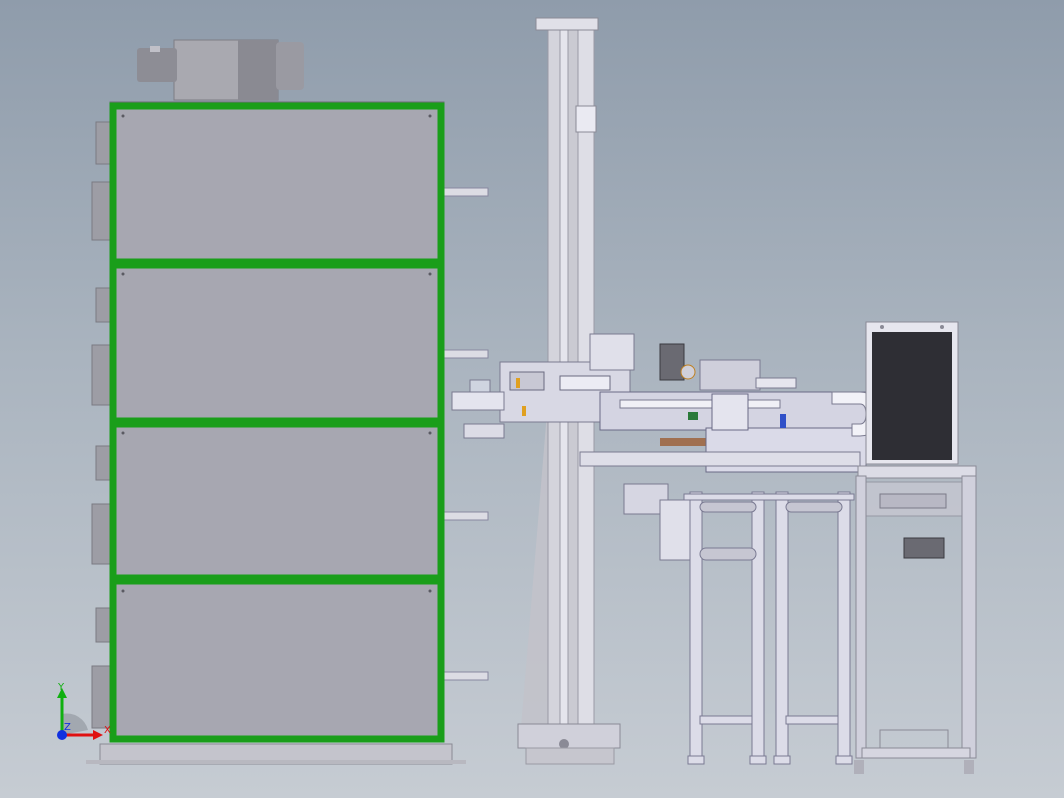  What do you see at coordinates (912, 396) in the screenshot?
I see `monitor-screen` at bounding box center [912, 396].